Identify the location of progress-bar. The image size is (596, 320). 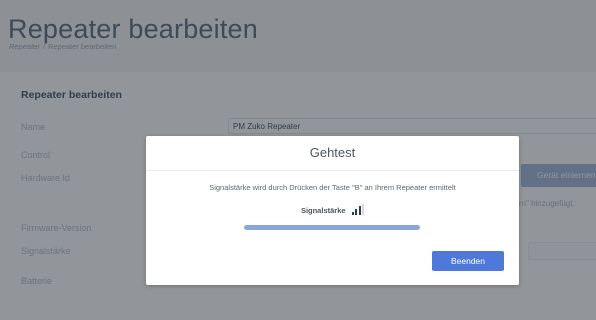
(332, 227).